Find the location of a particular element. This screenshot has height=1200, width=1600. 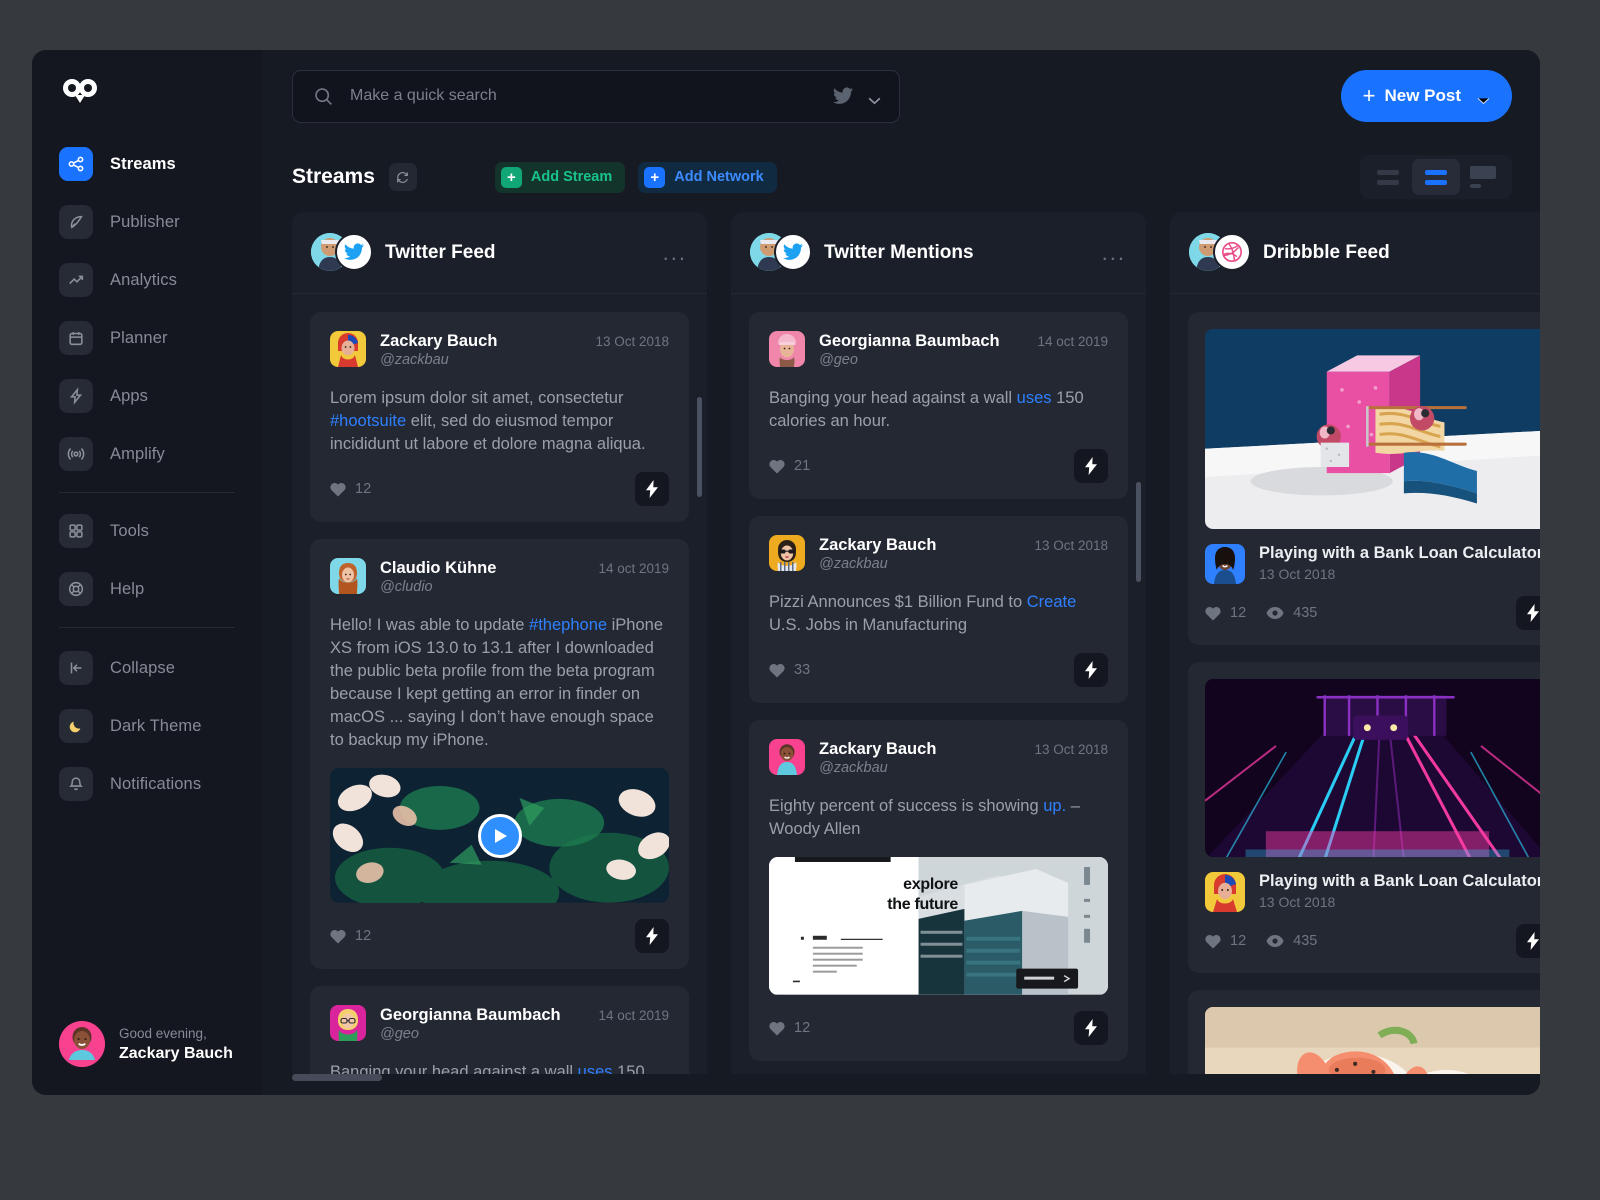

play-button is located at coordinates (499, 835).